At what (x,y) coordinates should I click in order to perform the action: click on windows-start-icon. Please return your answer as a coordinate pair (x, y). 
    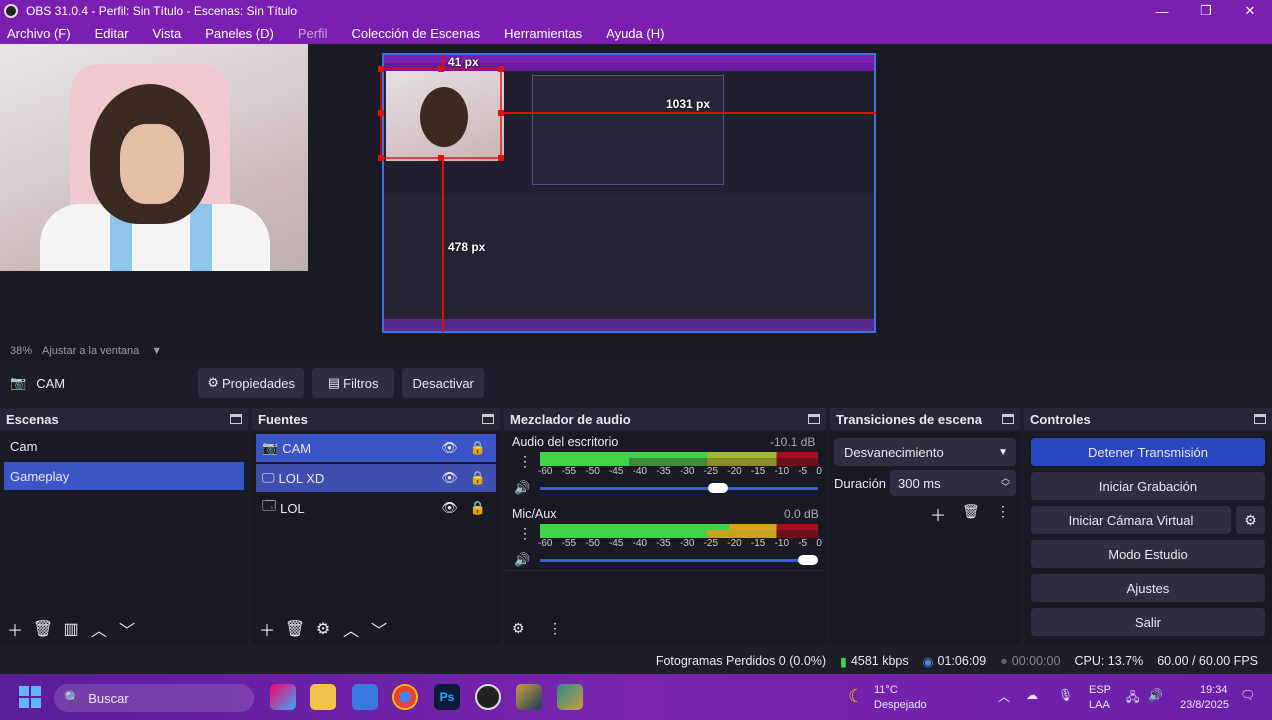
    Looking at the image, I should click on (30, 697).